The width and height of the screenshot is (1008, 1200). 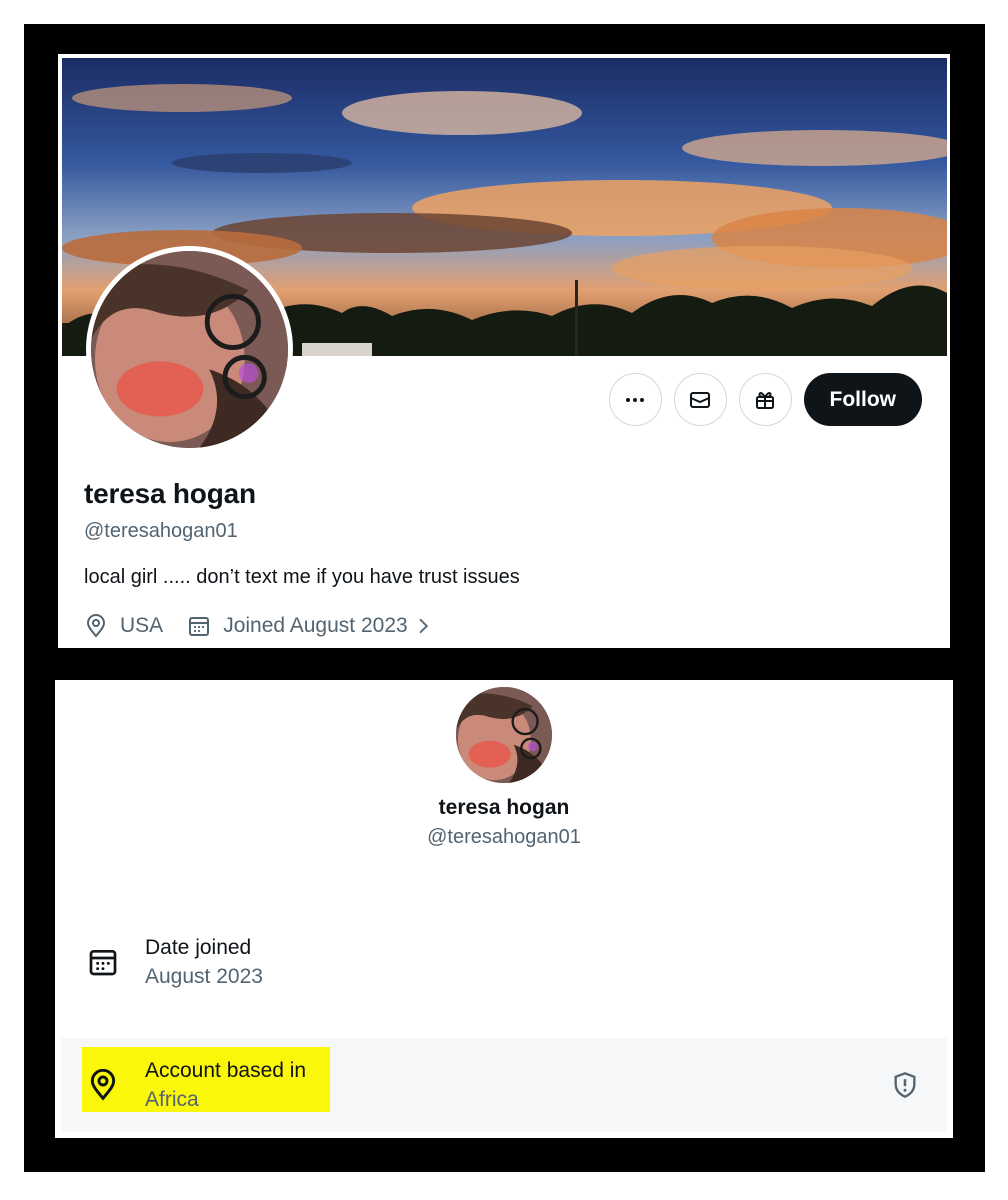 What do you see at coordinates (504, 962) in the screenshot?
I see `date-joined-row: Date joined August 2023` at bounding box center [504, 962].